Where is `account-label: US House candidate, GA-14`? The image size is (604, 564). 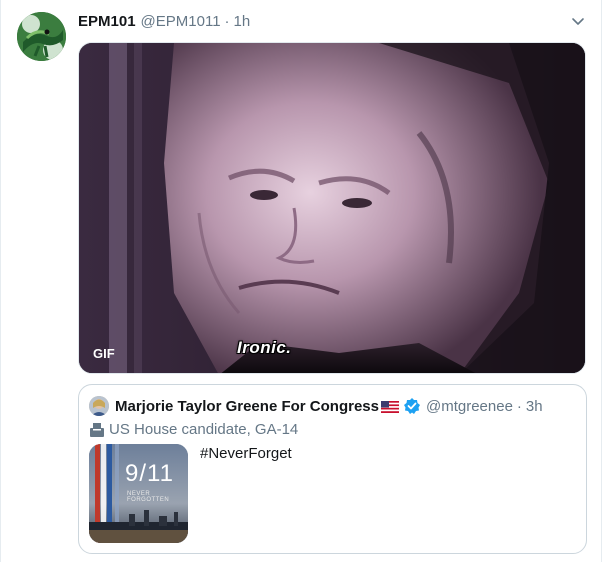
account-label: US House candidate, GA-14 is located at coordinates (193, 429).